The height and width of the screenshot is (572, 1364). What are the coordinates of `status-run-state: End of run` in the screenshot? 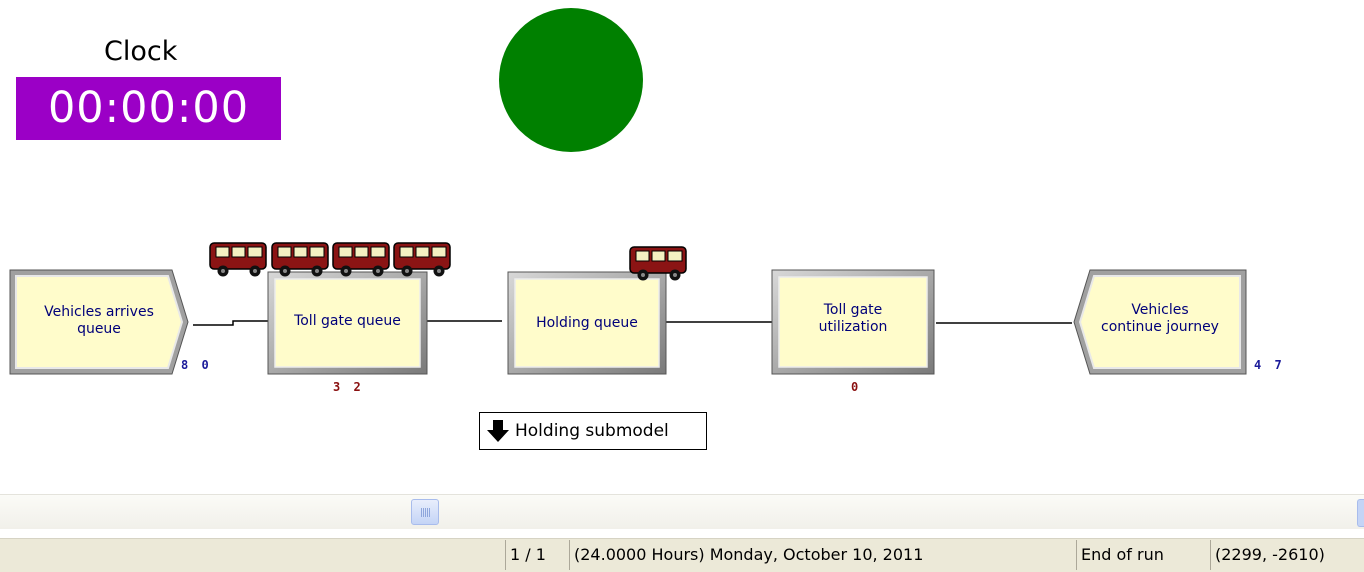 It's located at (1143, 555).